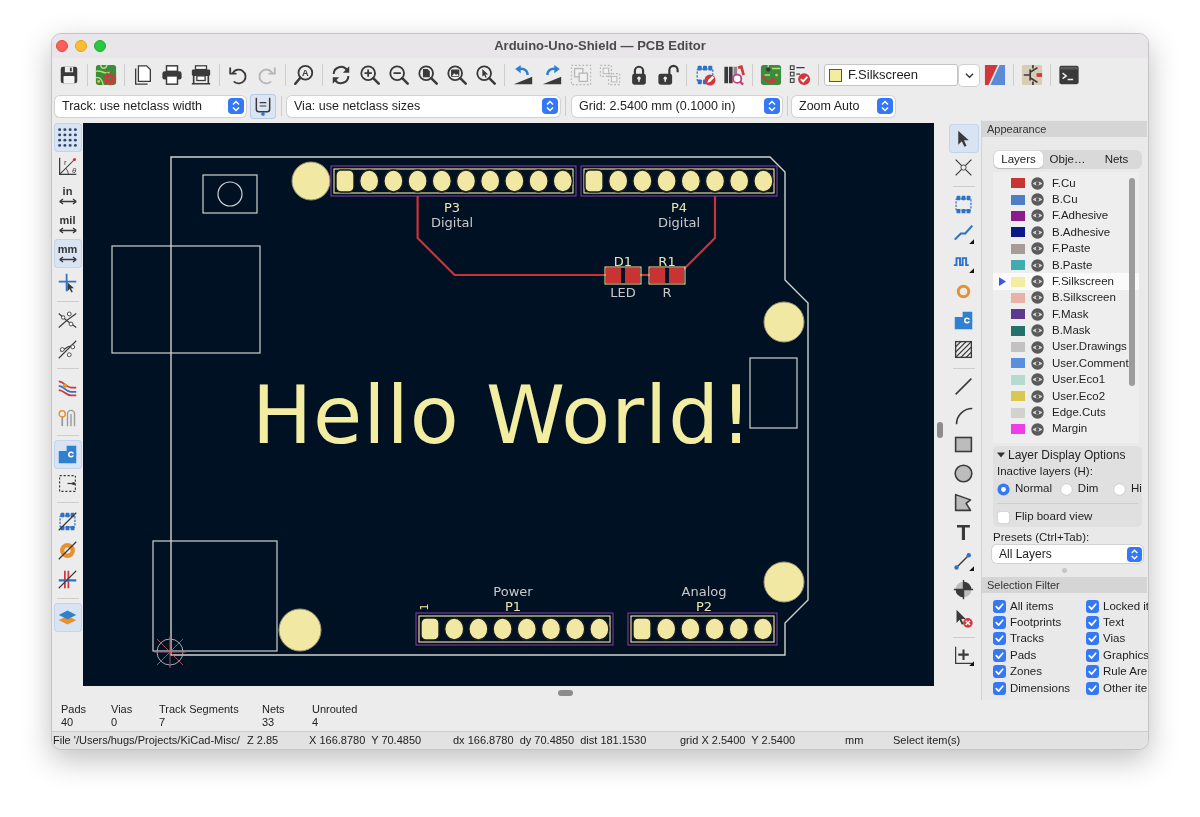  Describe the element at coordinates (667, 75) in the screenshot. I see `unlock-icon` at that location.